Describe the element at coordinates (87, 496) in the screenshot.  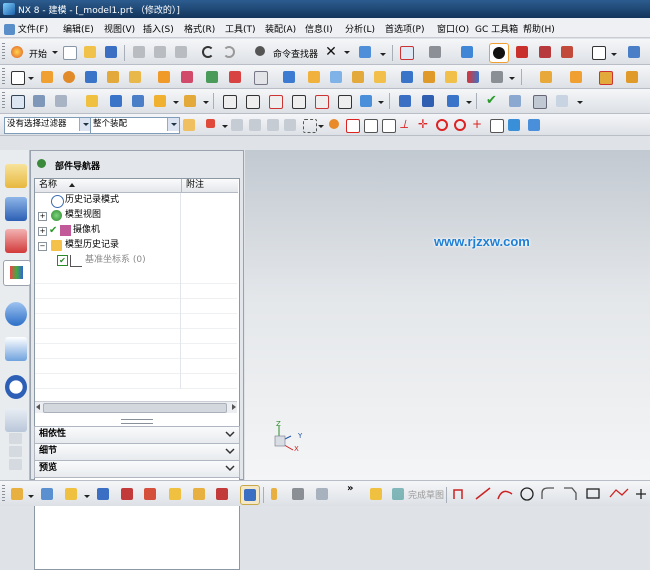
I see `mirror-dropdown-icon` at that location.